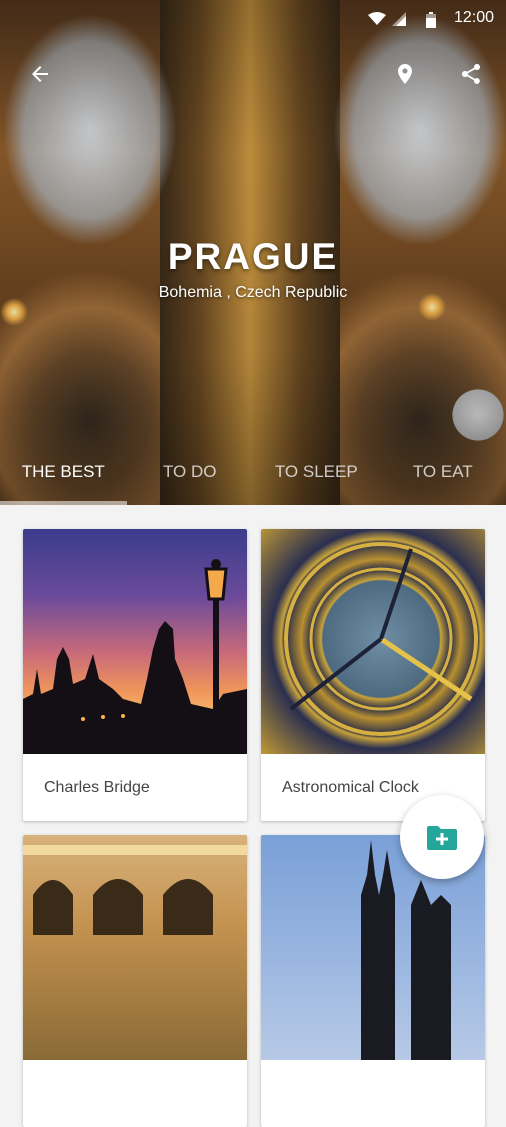 The width and height of the screenshot is (506, 1127). What do you see at coordinates (443, 477) in the screenshot?
I see `tab-to-eat: TO EAT` at bounding box center [443, 477].